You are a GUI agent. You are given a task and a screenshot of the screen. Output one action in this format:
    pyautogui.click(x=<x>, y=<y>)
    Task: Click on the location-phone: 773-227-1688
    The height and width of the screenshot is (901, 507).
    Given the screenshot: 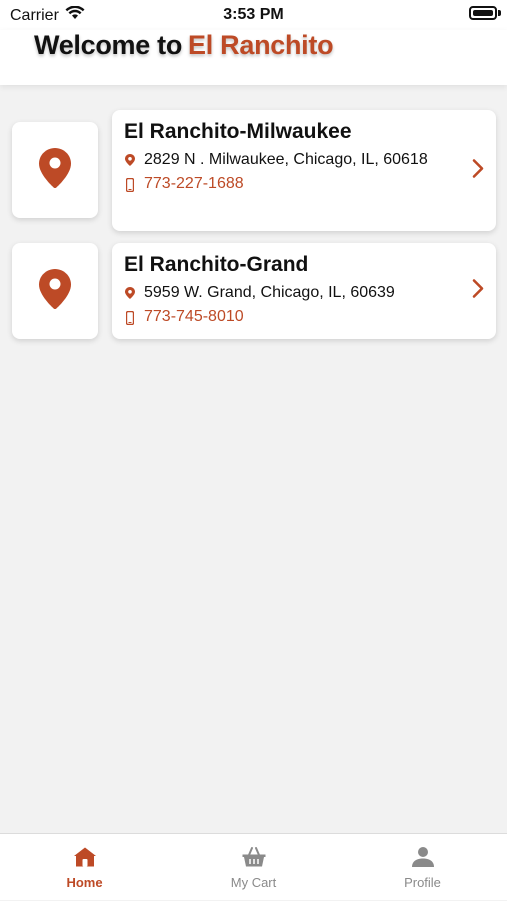 What is the action you would take?
    pyautogui.click(x=194, y=184)
    